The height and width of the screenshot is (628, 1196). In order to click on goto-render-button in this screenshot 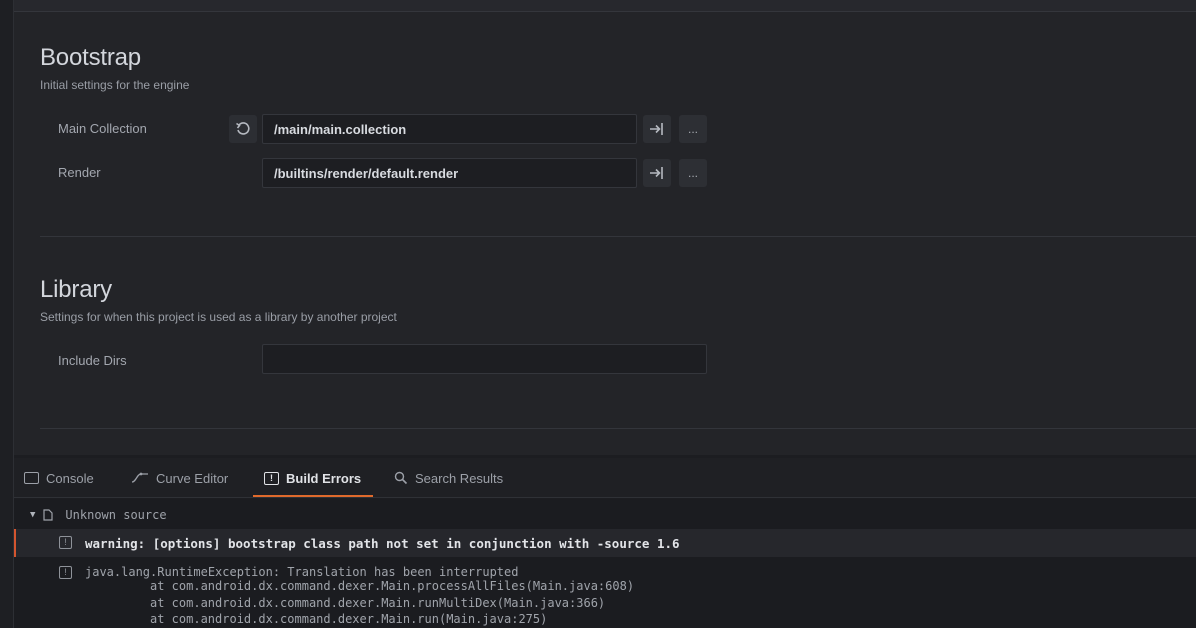, I will do `click(657, 173)`.